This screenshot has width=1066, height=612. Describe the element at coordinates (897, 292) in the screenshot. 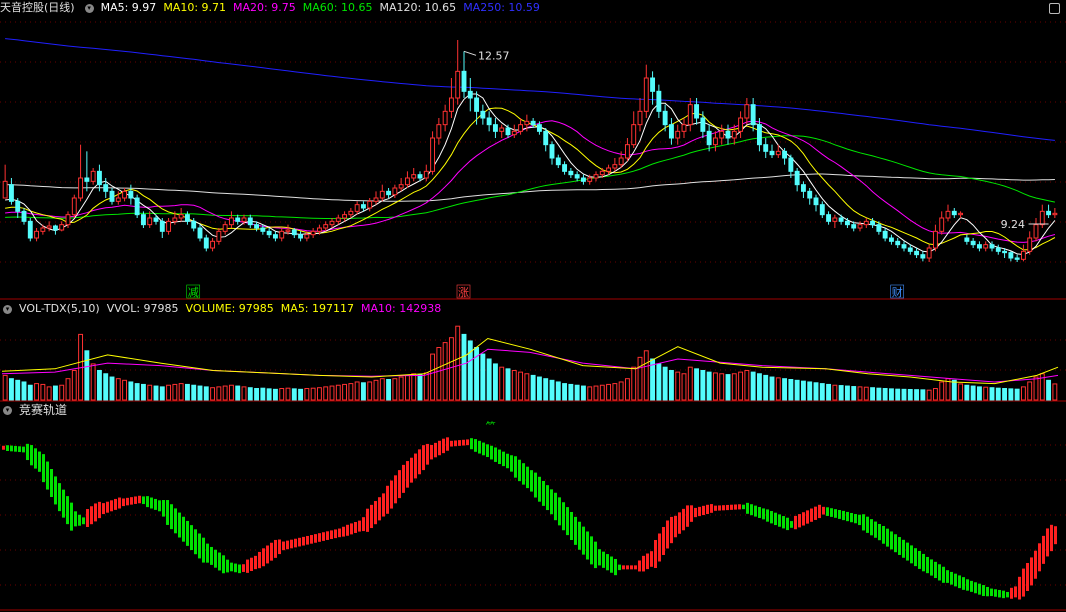

I see `event-marker: 财` at that location.